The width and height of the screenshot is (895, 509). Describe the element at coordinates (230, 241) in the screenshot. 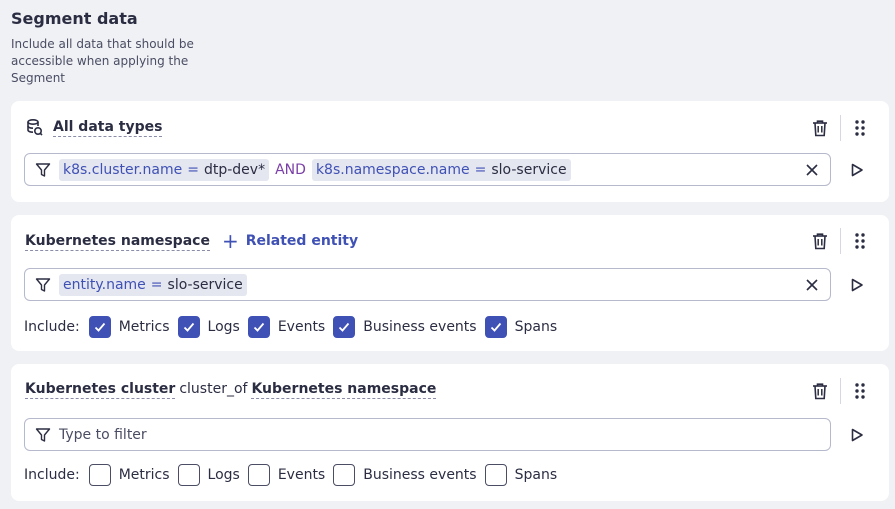

I see `plus-icon: +` at that location.